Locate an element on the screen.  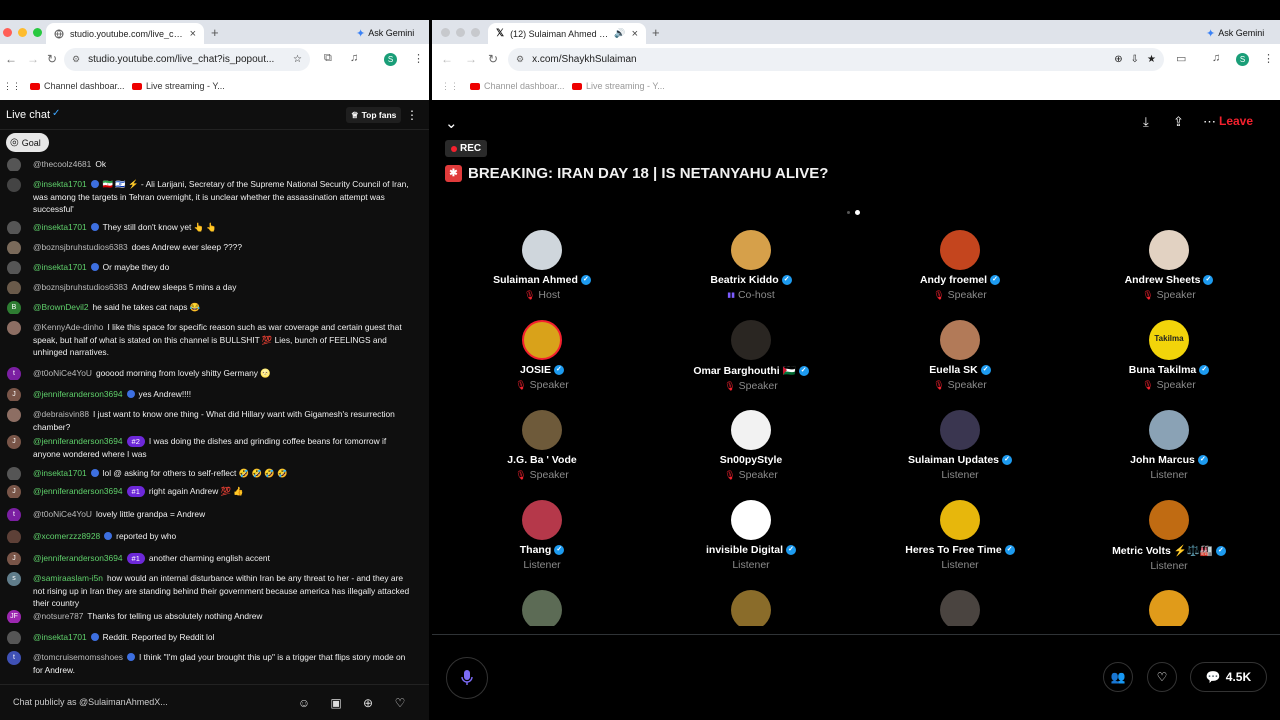
reactions-button: ♡ is located at coordinates (1162, 677).